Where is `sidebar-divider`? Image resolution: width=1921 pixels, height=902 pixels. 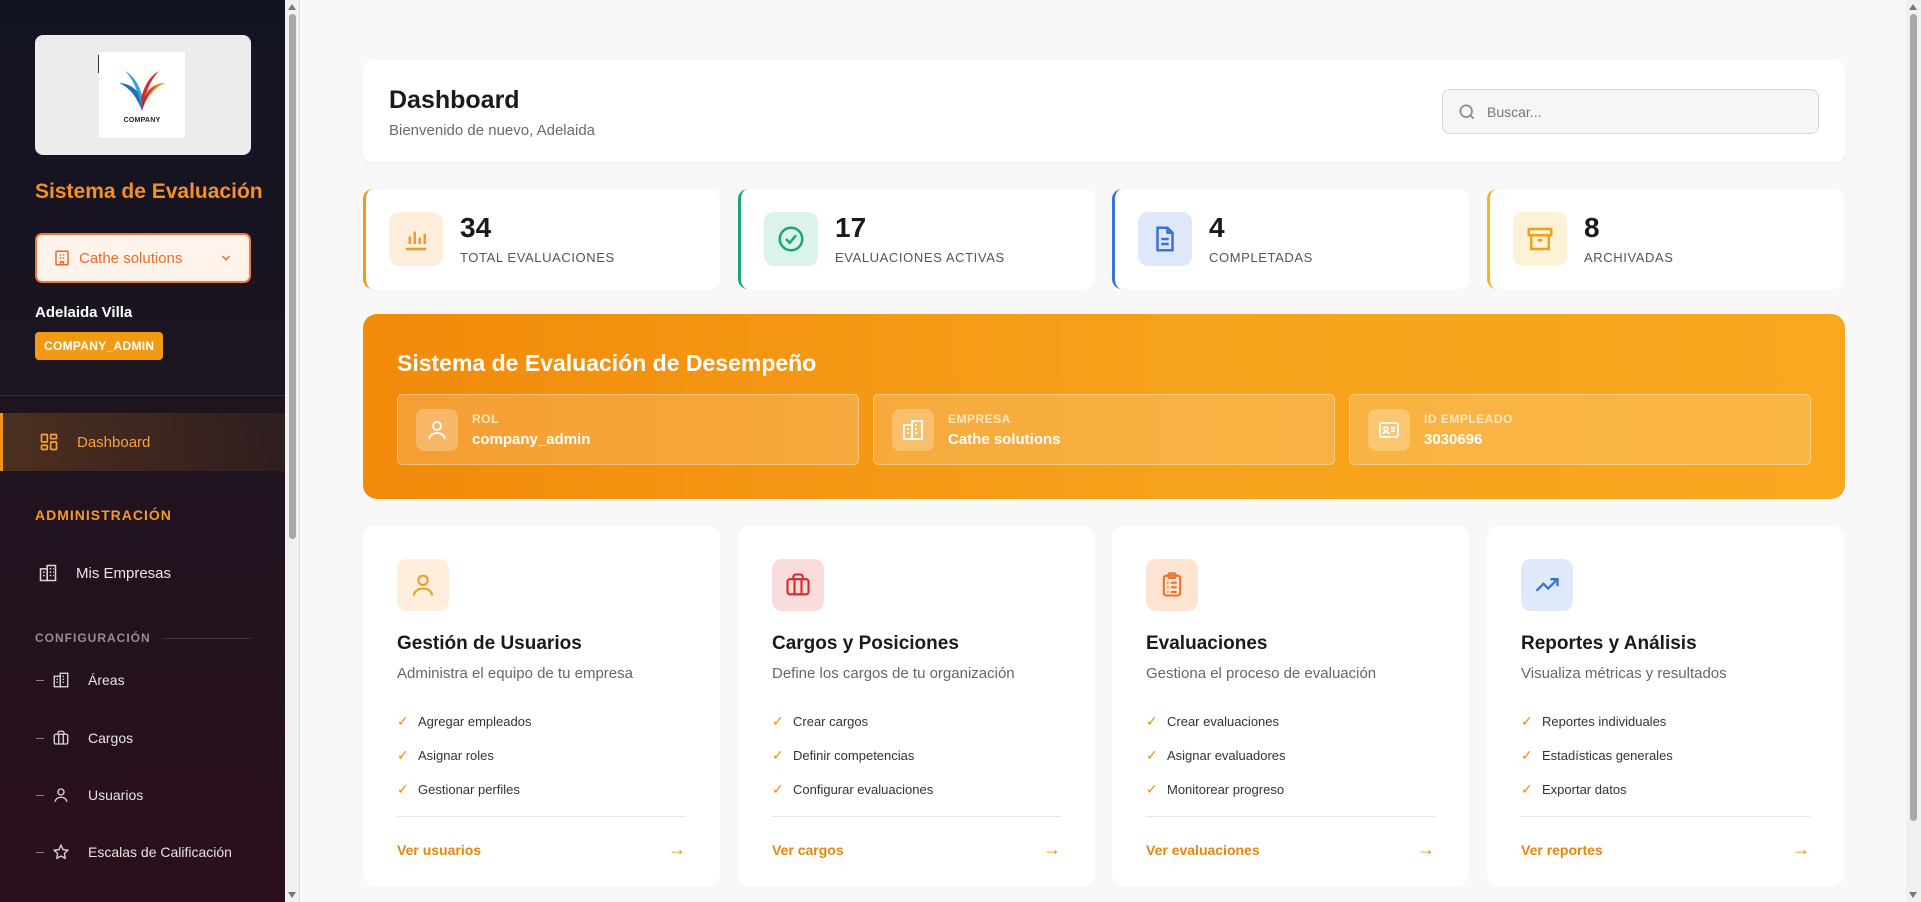
sidebar-divider is located at coordinates (142, 395).